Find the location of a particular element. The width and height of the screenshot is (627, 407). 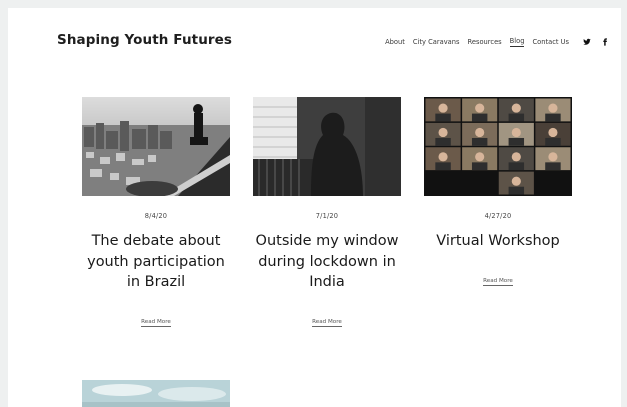

site-title: Shaping Youth Futures is located at coordinates (144, 40).